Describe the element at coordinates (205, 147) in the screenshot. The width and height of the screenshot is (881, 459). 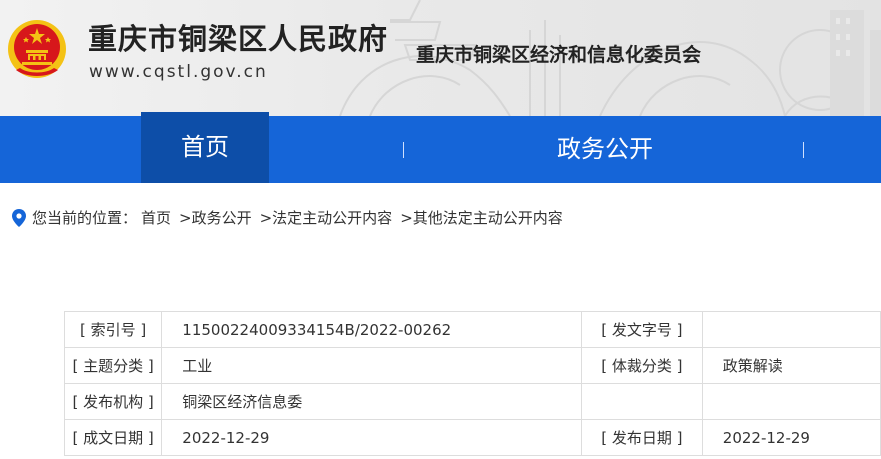
I see `nav-item-home: 首页` at that location.